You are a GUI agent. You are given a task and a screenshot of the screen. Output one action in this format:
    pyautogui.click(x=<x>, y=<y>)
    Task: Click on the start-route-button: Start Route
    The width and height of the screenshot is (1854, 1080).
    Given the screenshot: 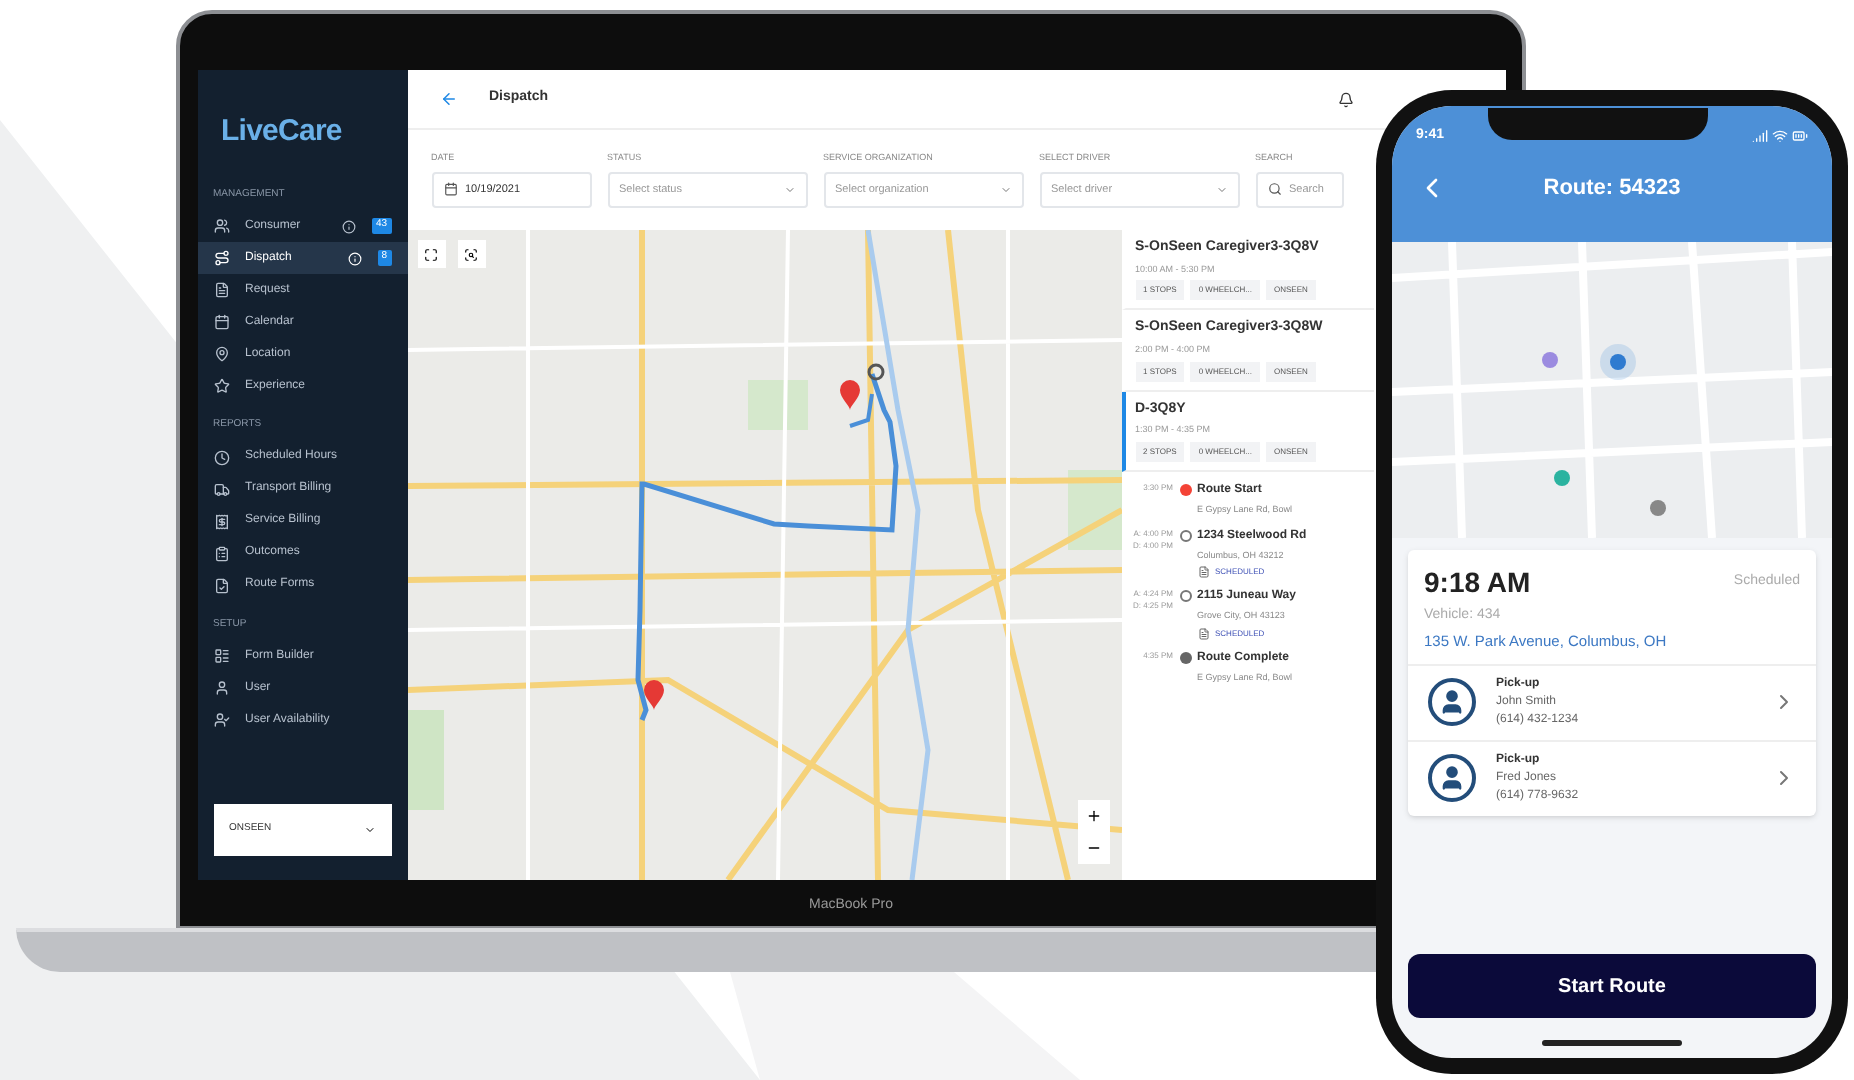 What is the action you would take?
    pyautogui.click(x=1612, y=986)
    